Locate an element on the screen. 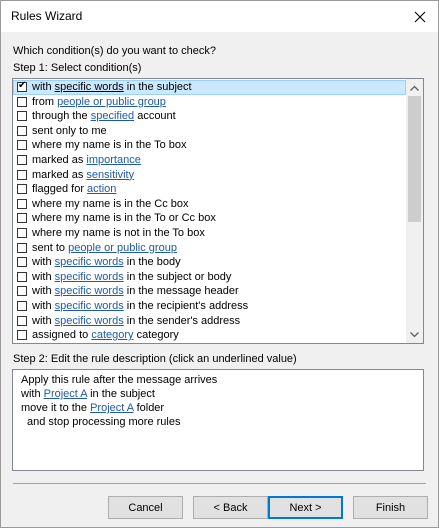 This screenshot has width=439, height=528. condition-text: sent to is located at coordinates (50, 247).